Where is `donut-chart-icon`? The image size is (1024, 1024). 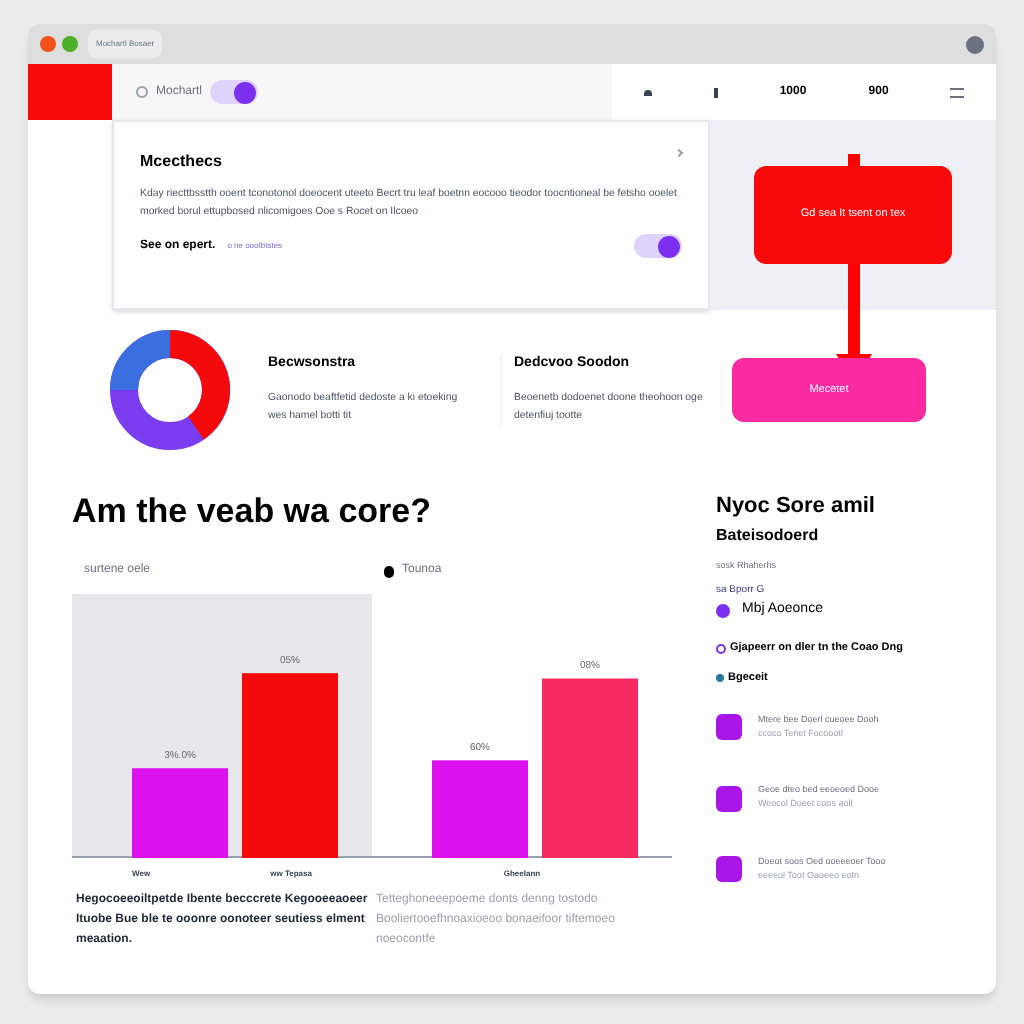 donut-chart-icon is located at coordinates (170, 390).